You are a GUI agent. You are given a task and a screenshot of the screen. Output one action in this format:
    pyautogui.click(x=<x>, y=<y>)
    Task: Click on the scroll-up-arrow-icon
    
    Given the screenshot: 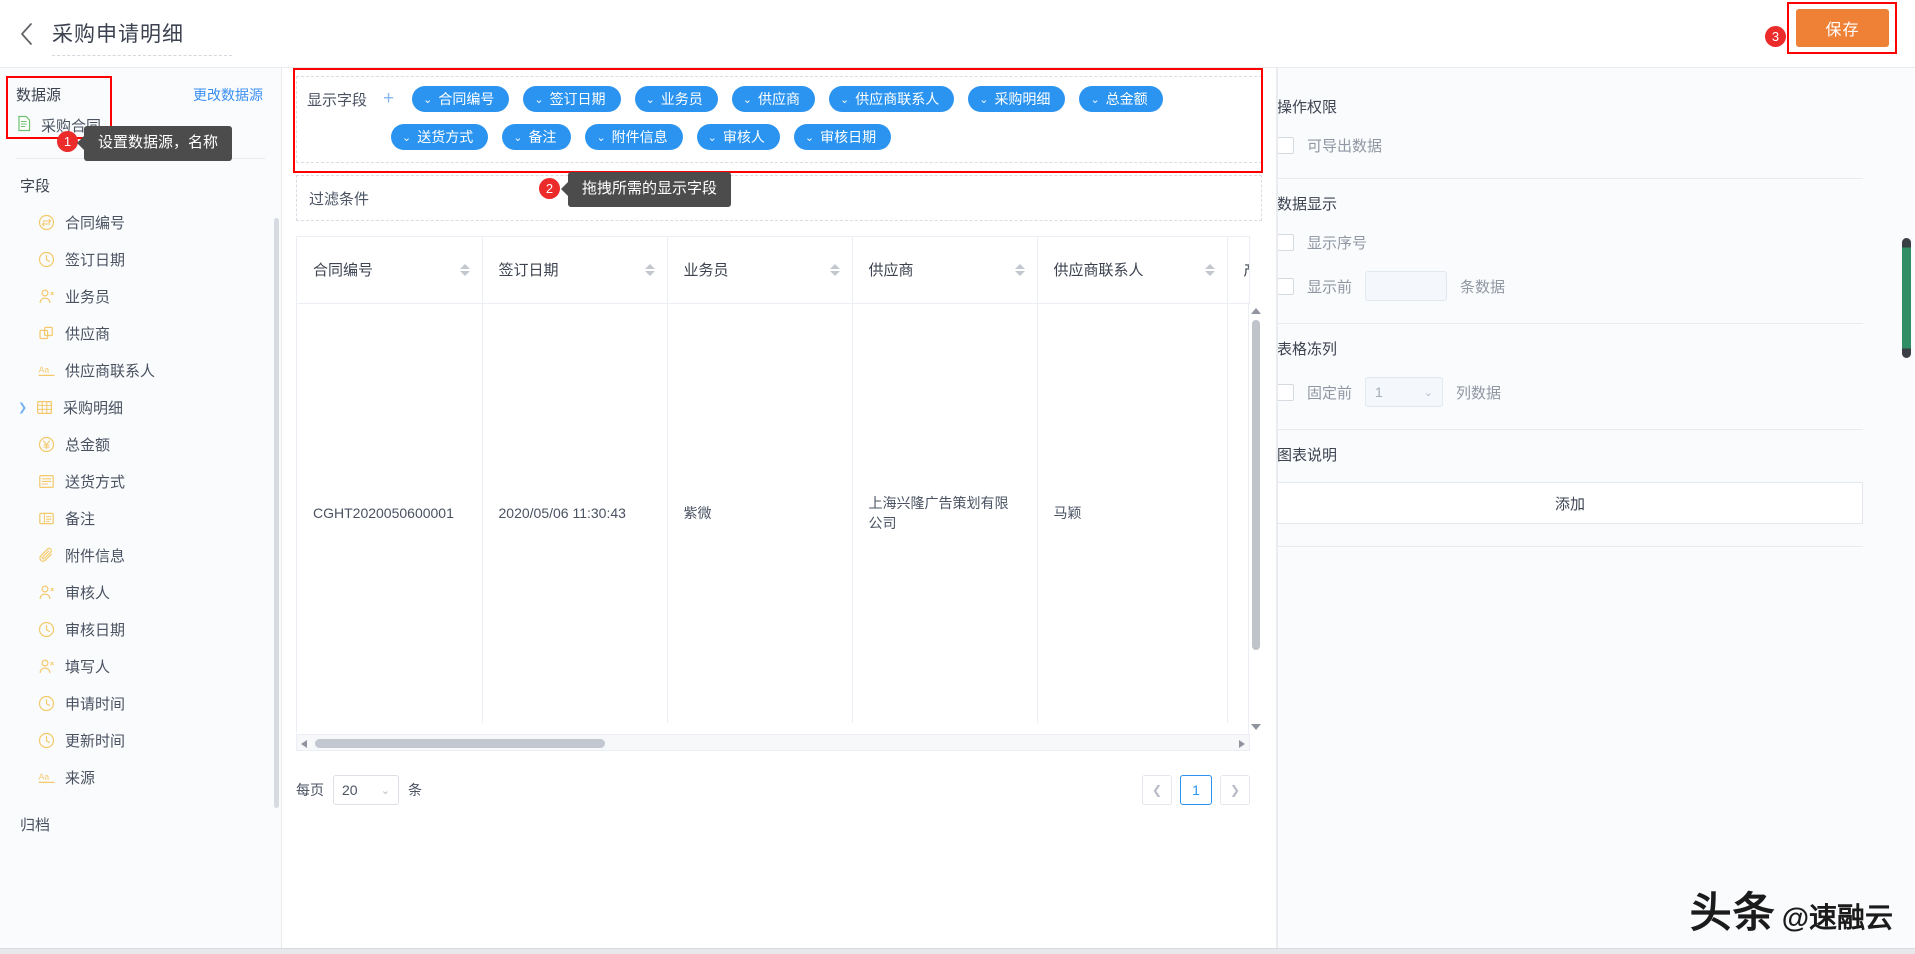 What is the action you would take?
    pyautogui.click(x=1256, y=311)
    